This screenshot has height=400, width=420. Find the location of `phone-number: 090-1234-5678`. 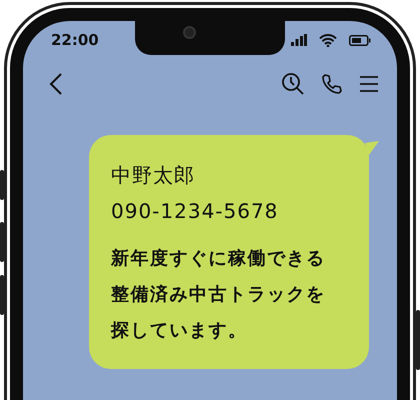

phone-number: 090-1234-5678 is located at coordinates (195, 211).